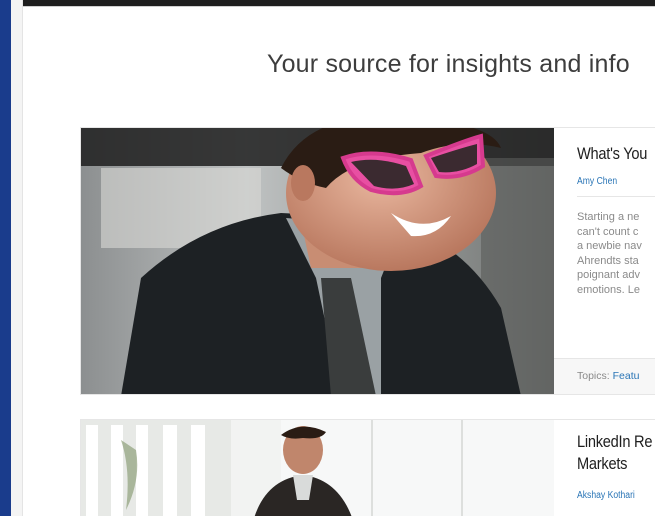 The width and height of the screenshot is (655, 516). Describe the element at coordinates (608, 289) in the screenshot. I see `excerpt-line: emotions. Le` at that location.